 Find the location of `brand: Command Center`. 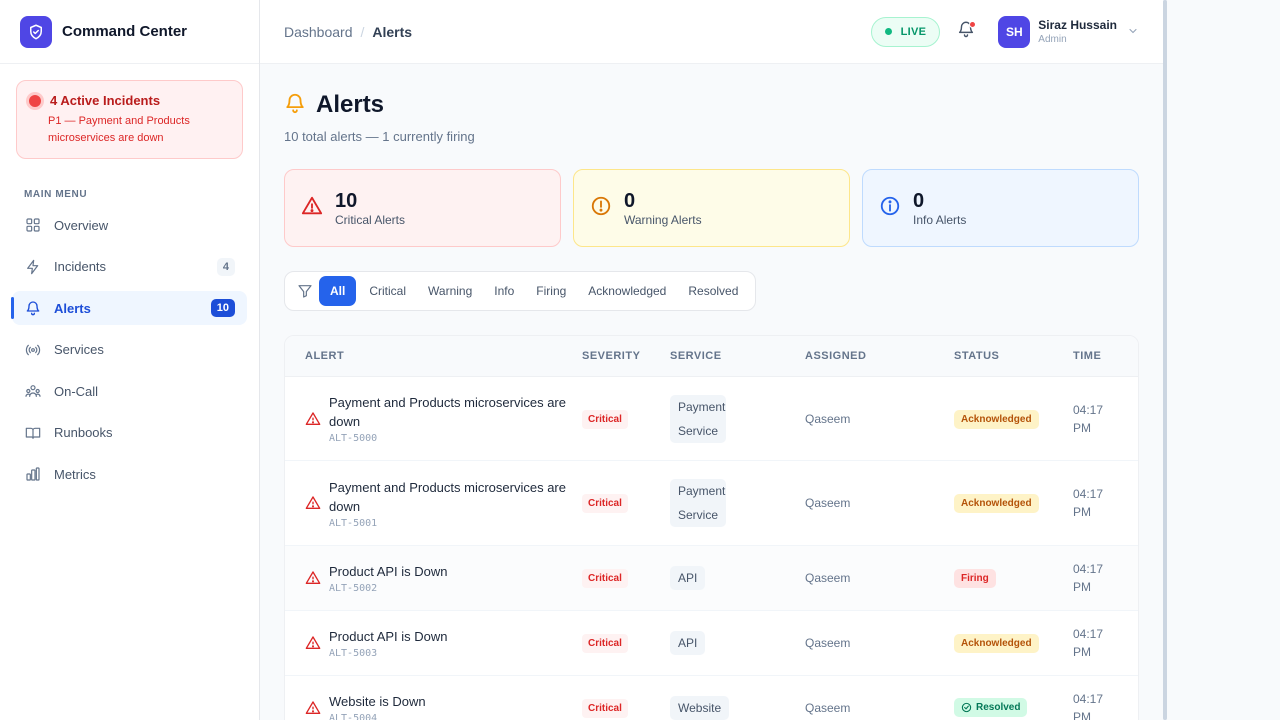

brand: Command Center is located at coordinates (129, 32).